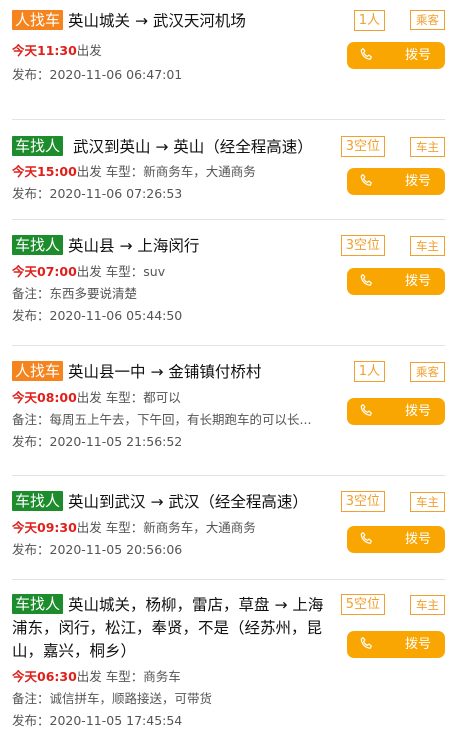 This screenshot has width=457, height=738. Describe the element at coordinates (190, 147) in the screenshot. I see `route-text: 武汉到英山 → 英山（经全程高速）` at that location.